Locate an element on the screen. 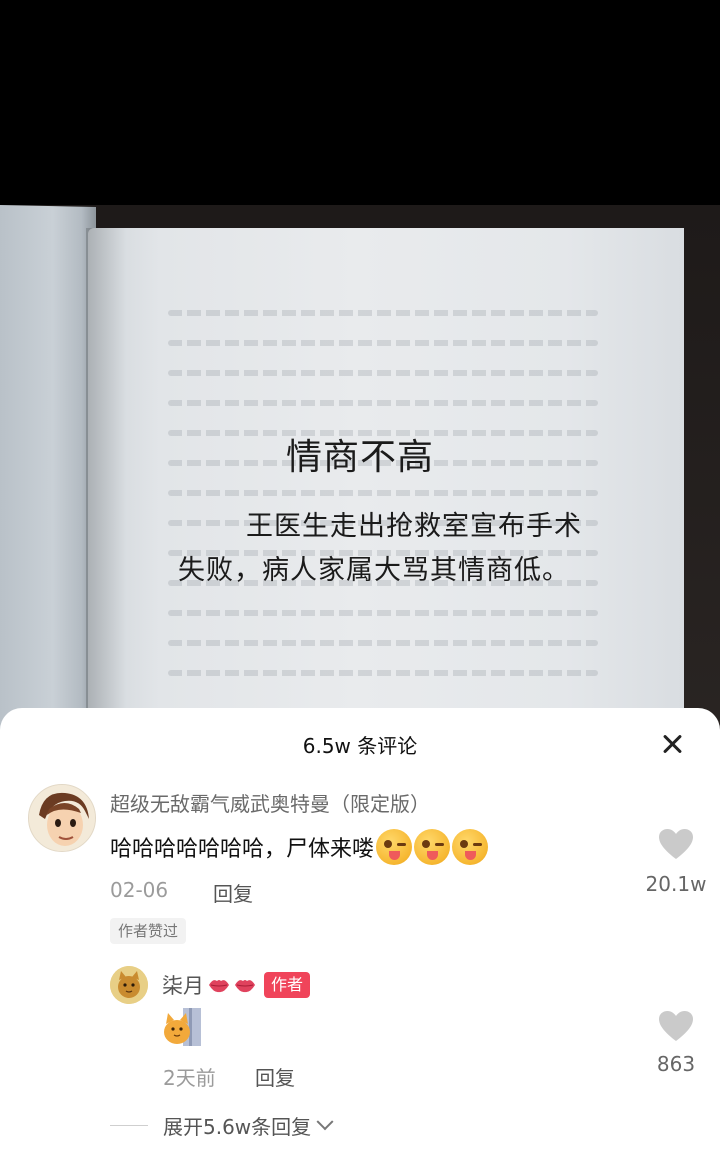  cartoon-avatar-icon is located at coordinates (62, 818).